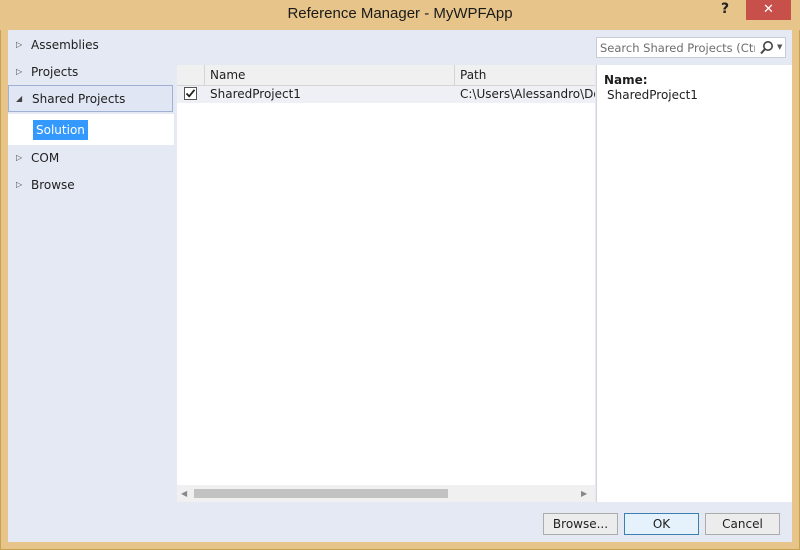  Describe the element at coordinates (677, 47) in the screenshot. I see `search-input` at that location.